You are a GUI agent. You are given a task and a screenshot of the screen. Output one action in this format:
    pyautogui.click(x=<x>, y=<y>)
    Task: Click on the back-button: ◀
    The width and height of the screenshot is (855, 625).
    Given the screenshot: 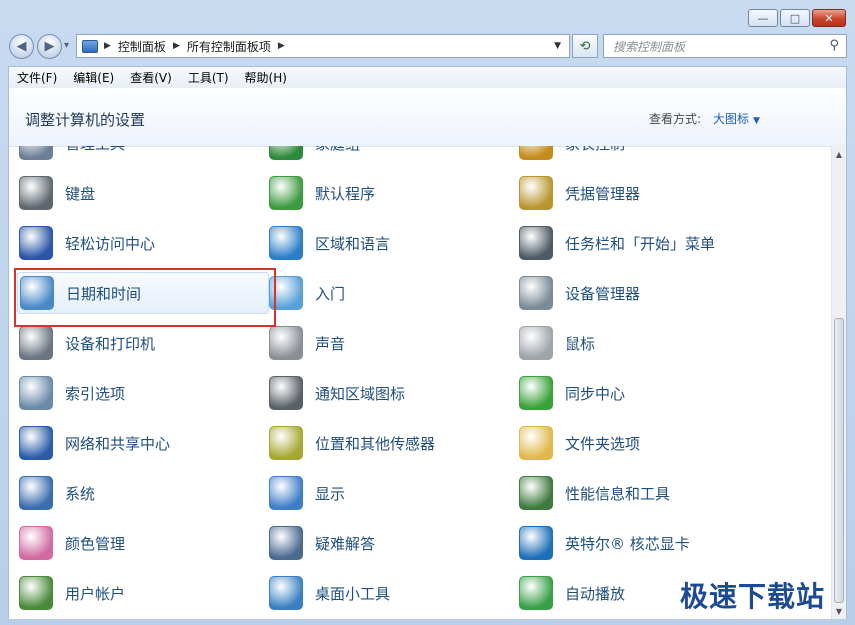 What is the action you would take?
    pyautogui.click(x=21, y=46)
    